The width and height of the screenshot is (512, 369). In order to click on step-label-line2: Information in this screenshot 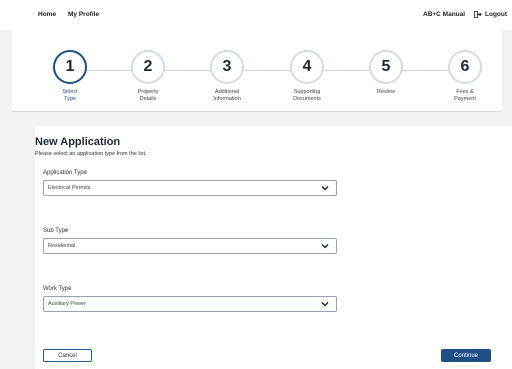, I will do `click(227, 99)`.